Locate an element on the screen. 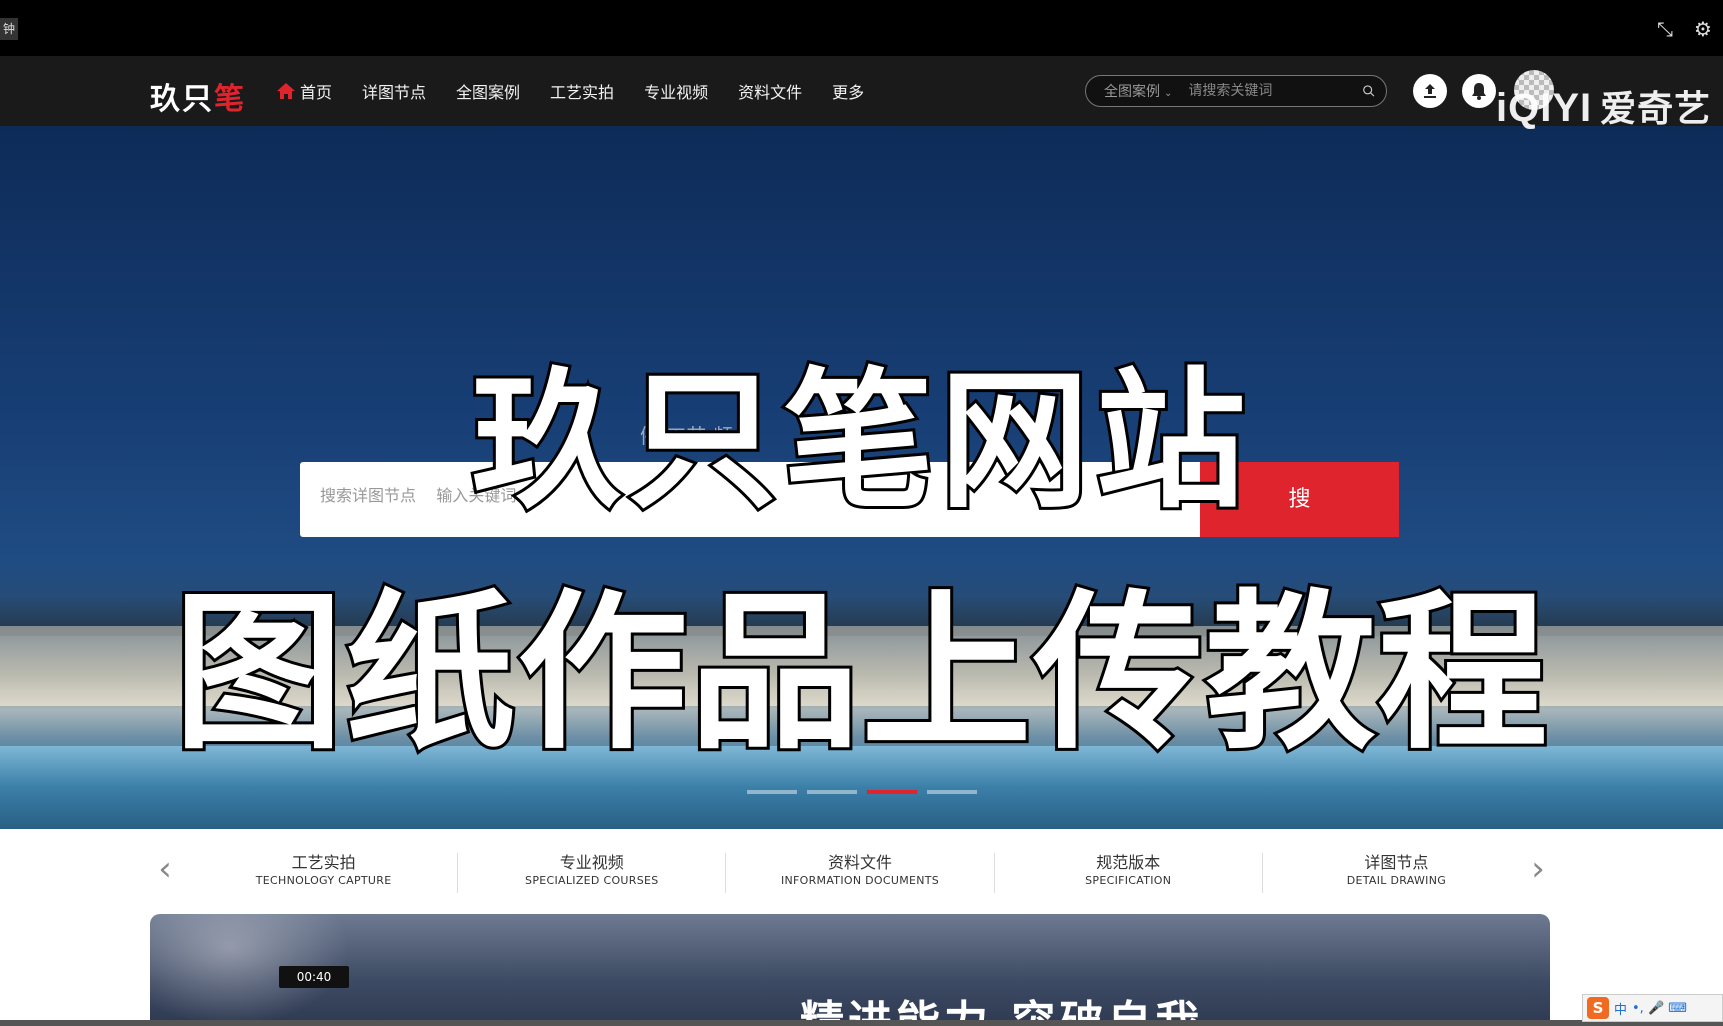 The width and height of the screenshot is (1723, 1026). nav-label: 首页 is located at coordinates (316, 92).